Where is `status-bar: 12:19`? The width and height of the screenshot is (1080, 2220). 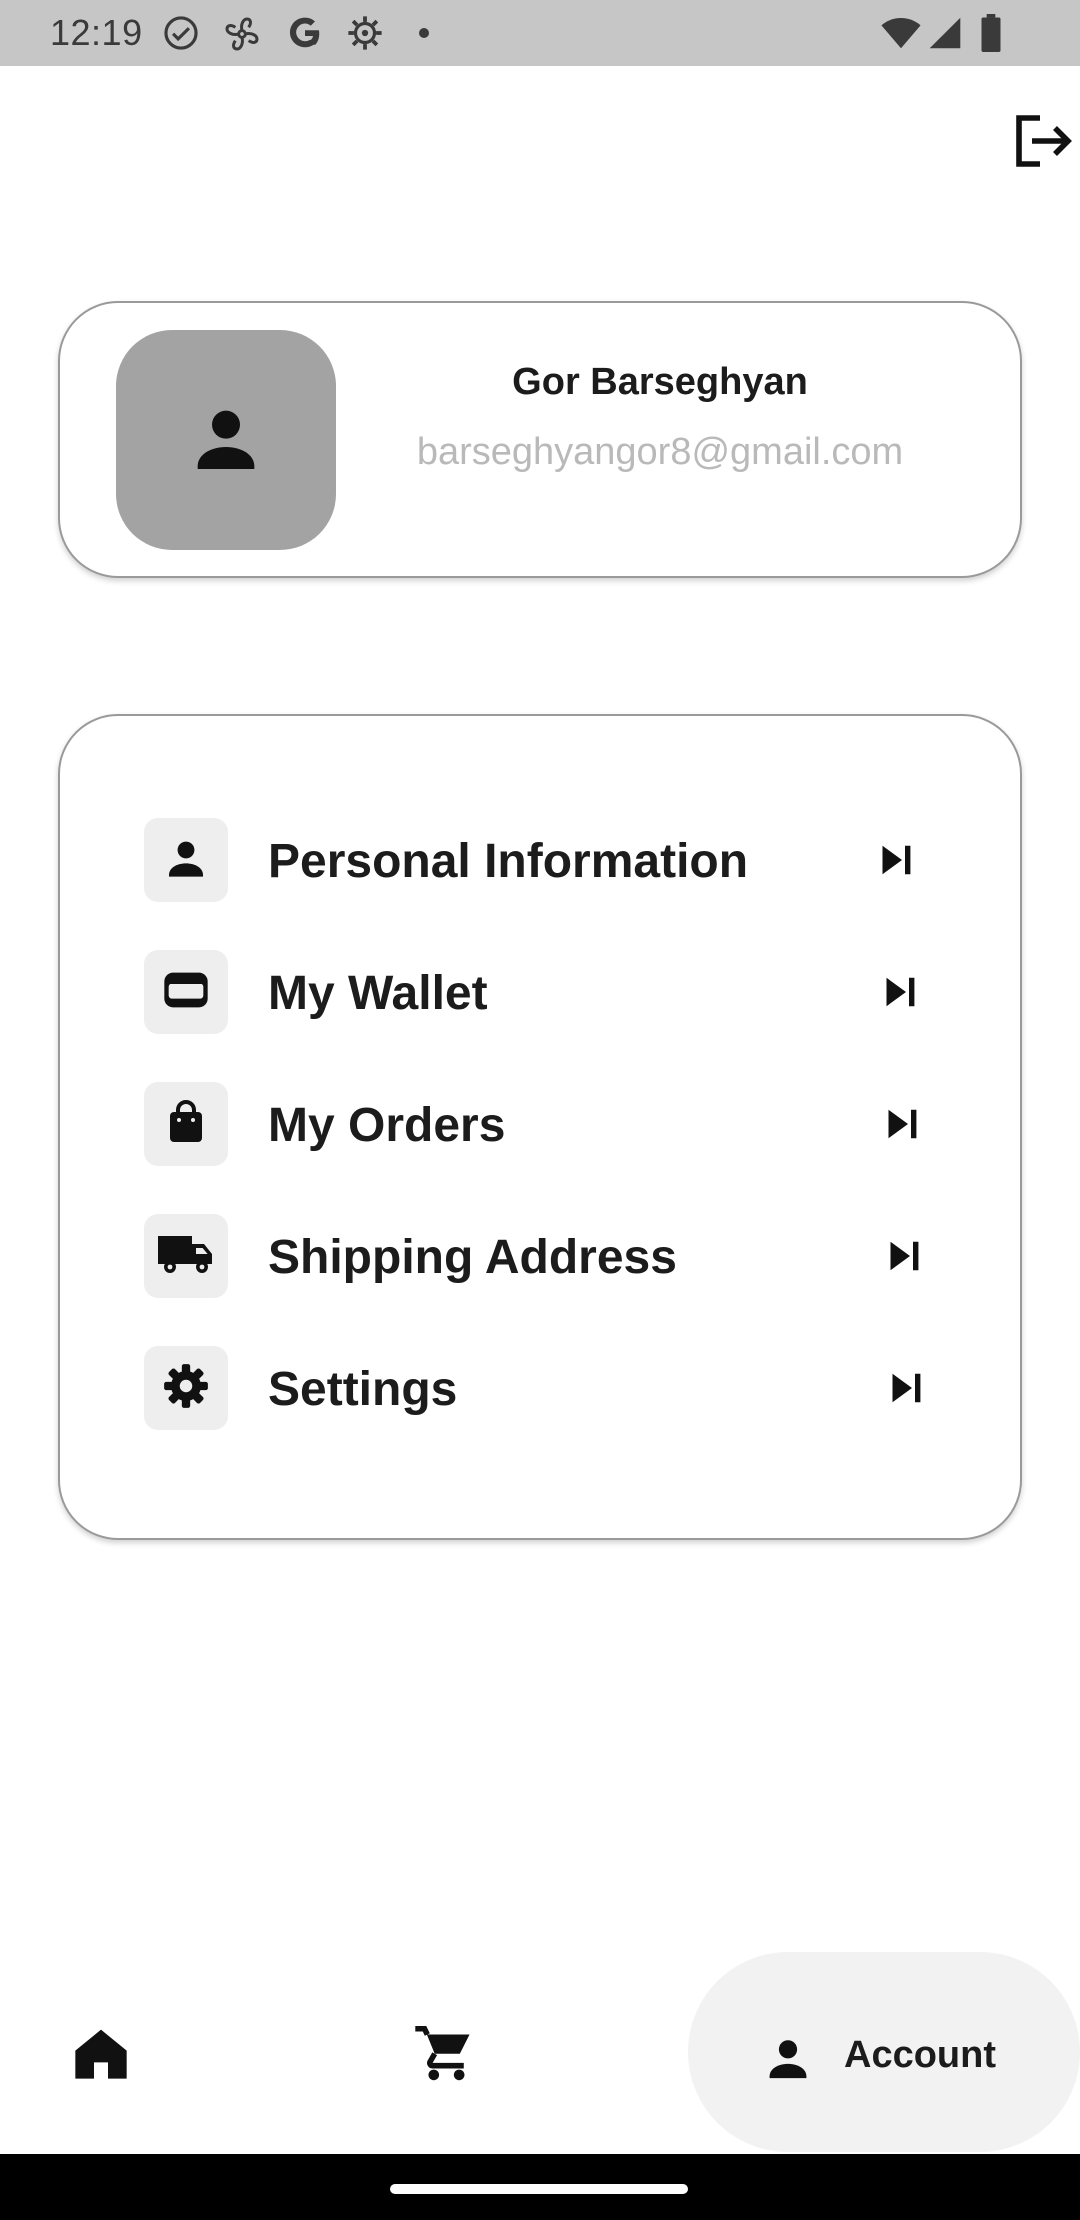 status-bar: 12:19 is located at coordinates (540, 33).